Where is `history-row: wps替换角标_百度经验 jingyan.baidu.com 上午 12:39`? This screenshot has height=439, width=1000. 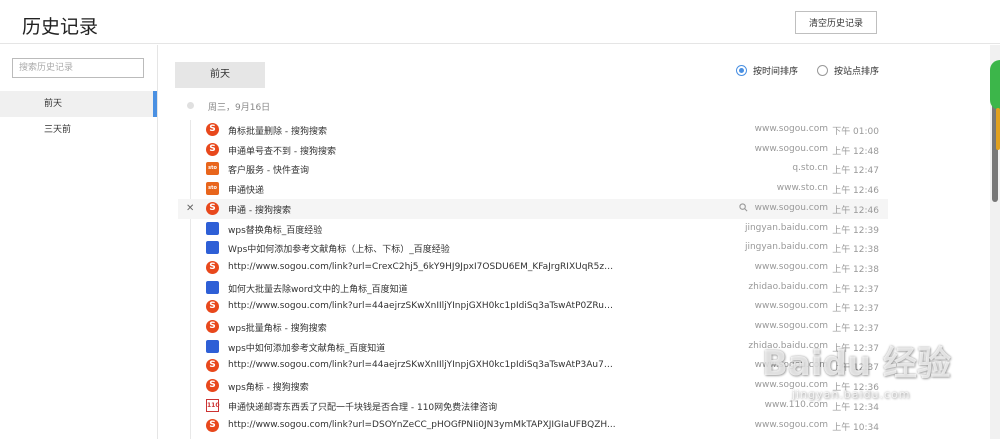 history-row: wps替换角标_百度经验 jingyan.baidu.com 上午 12:39 is located at coordinates (533, 229).